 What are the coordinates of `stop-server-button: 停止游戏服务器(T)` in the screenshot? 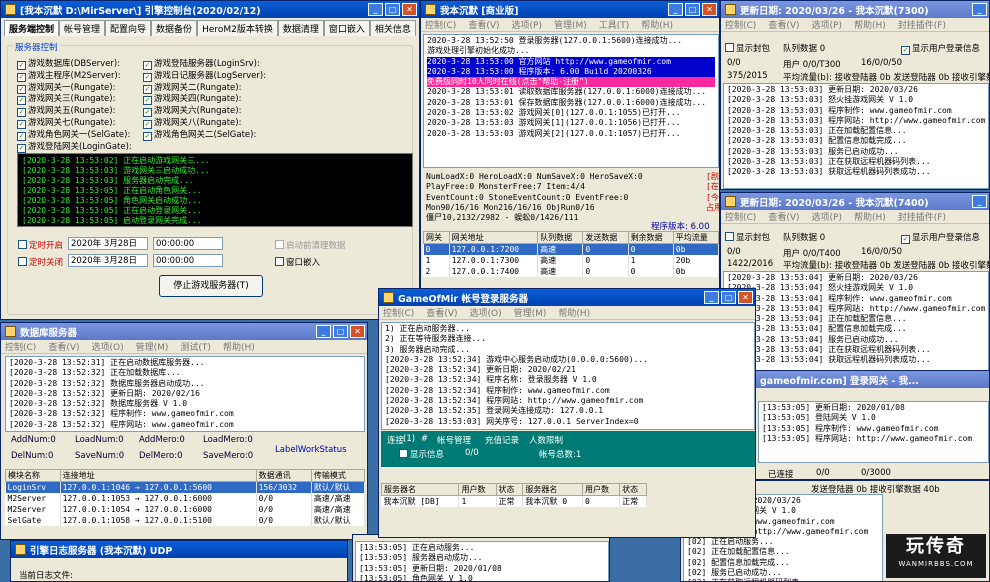 It's located at (211, 286).